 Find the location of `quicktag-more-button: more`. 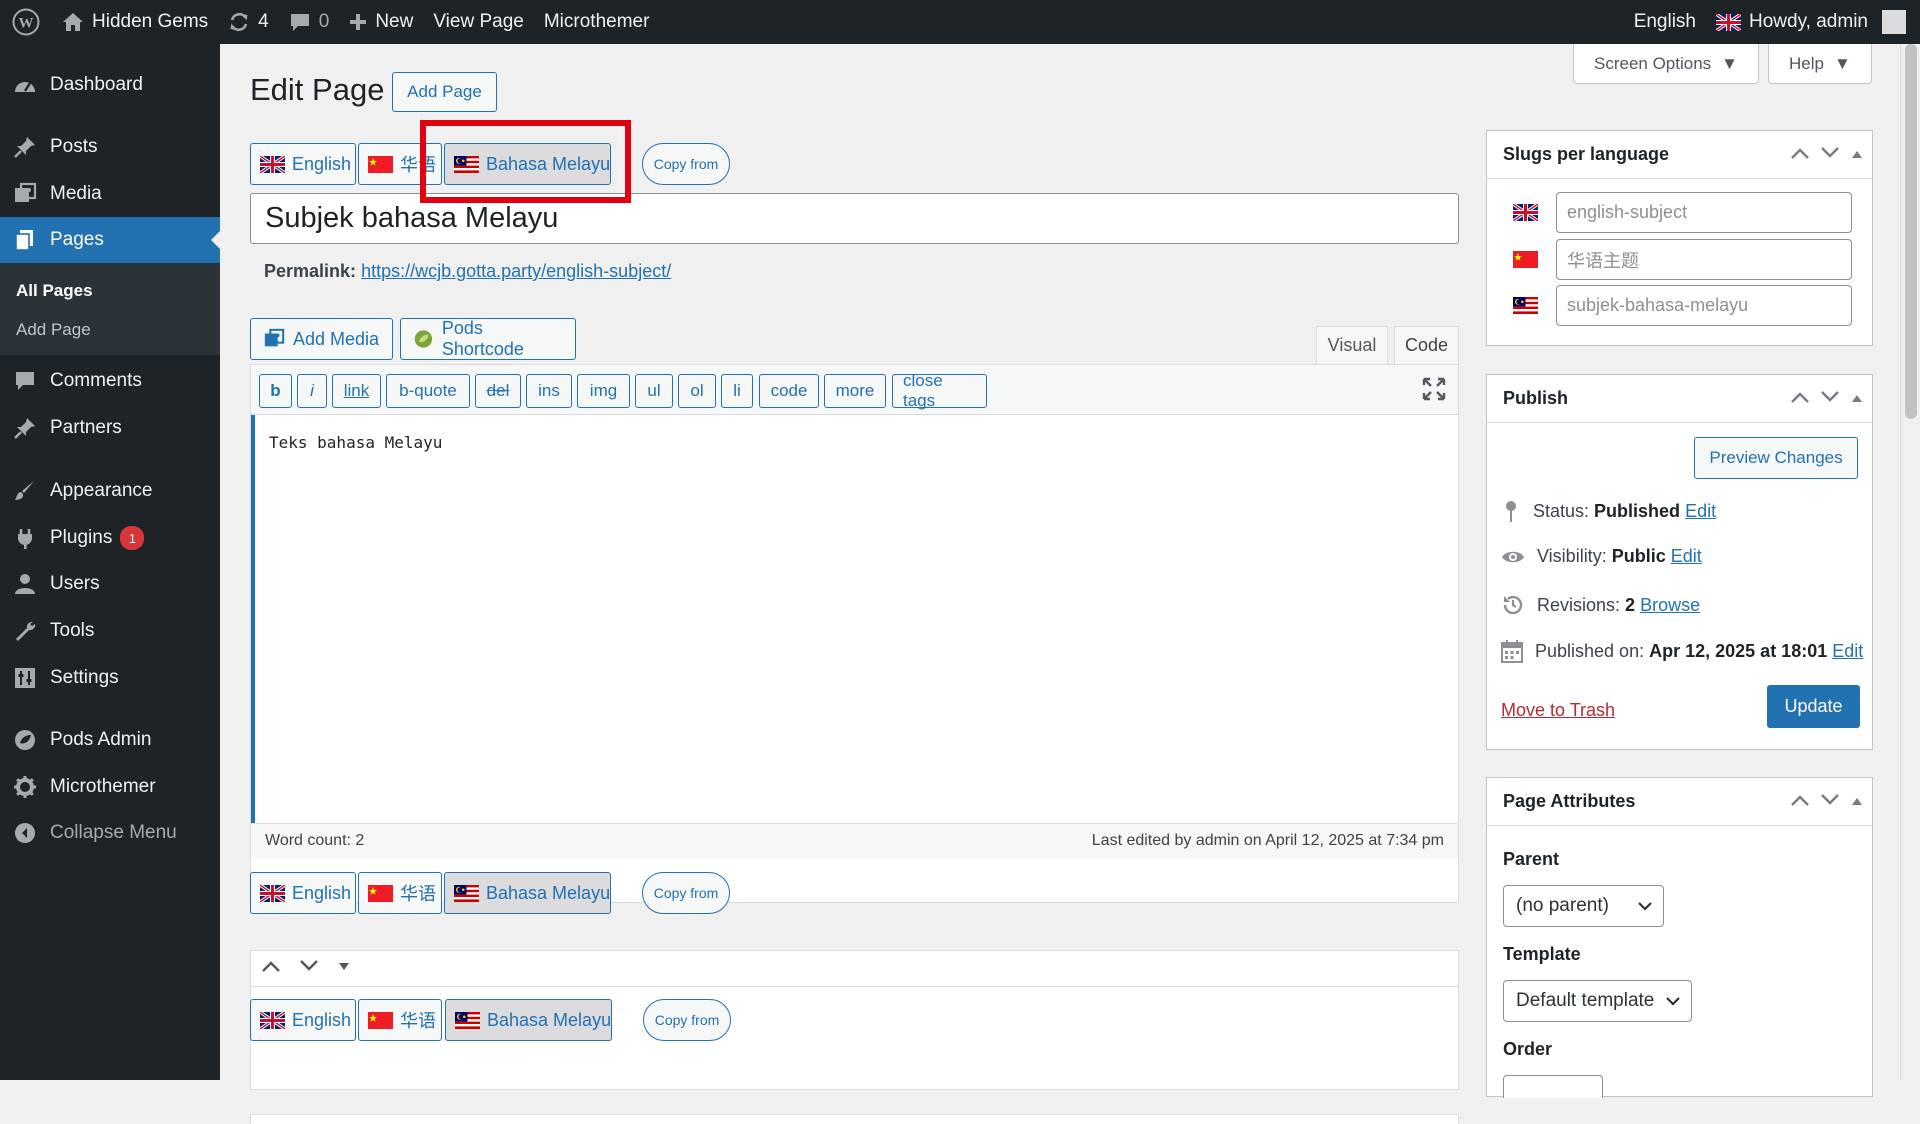

quicktag-more-button: more is located at coordinates (855, 391).